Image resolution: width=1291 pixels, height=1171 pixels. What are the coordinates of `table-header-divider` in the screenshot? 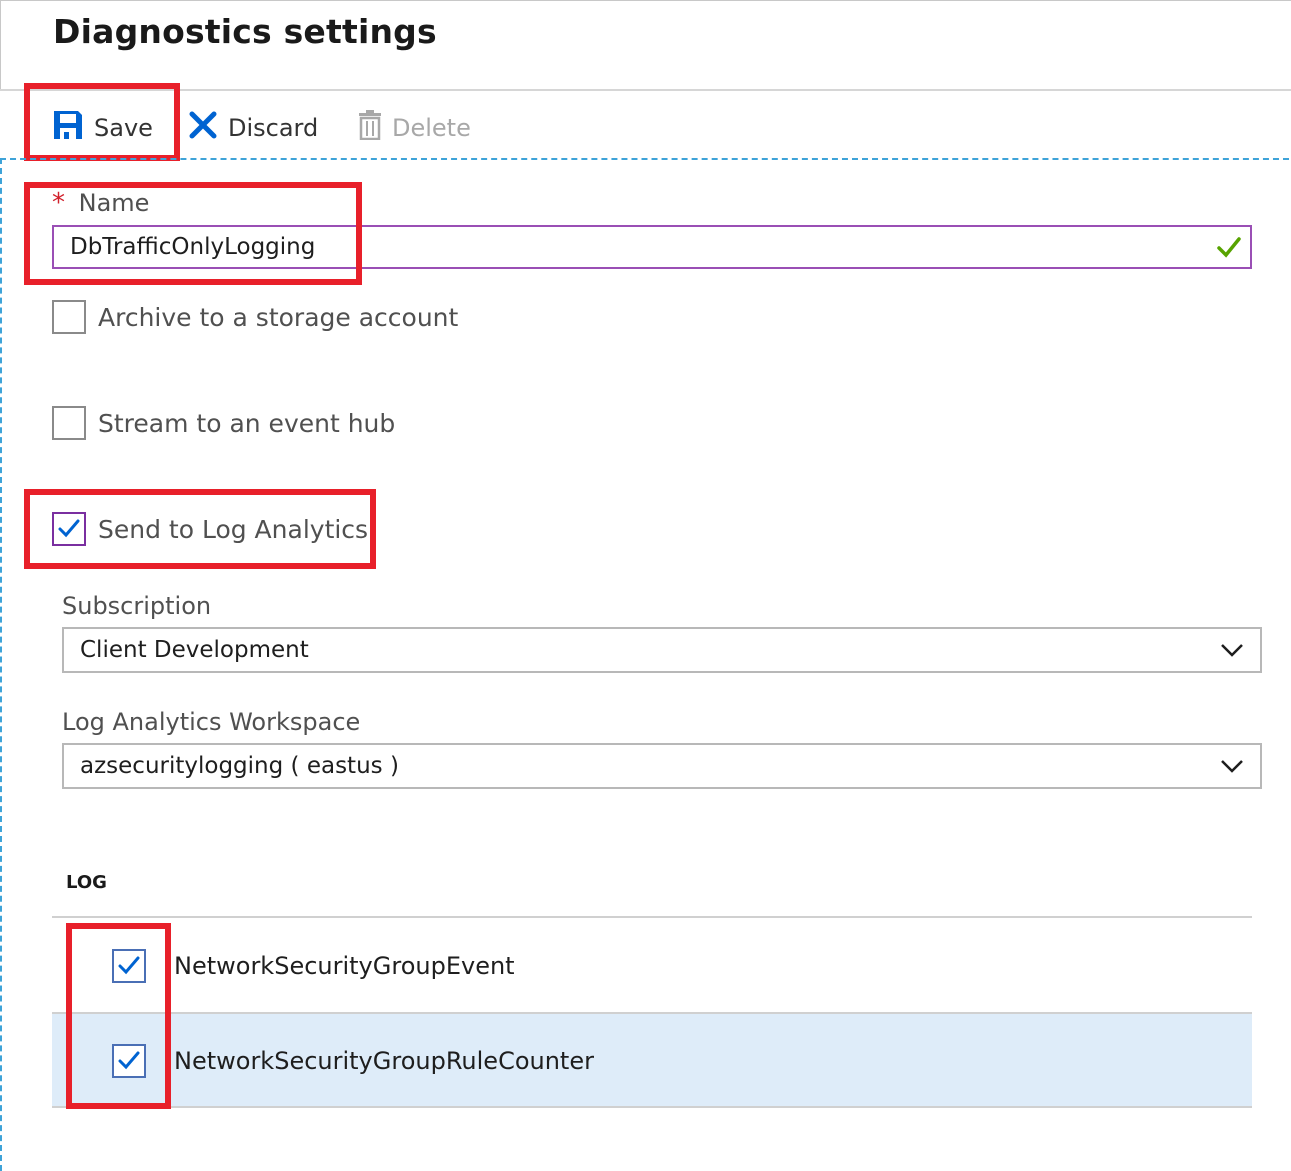 It's located at (652, 917).